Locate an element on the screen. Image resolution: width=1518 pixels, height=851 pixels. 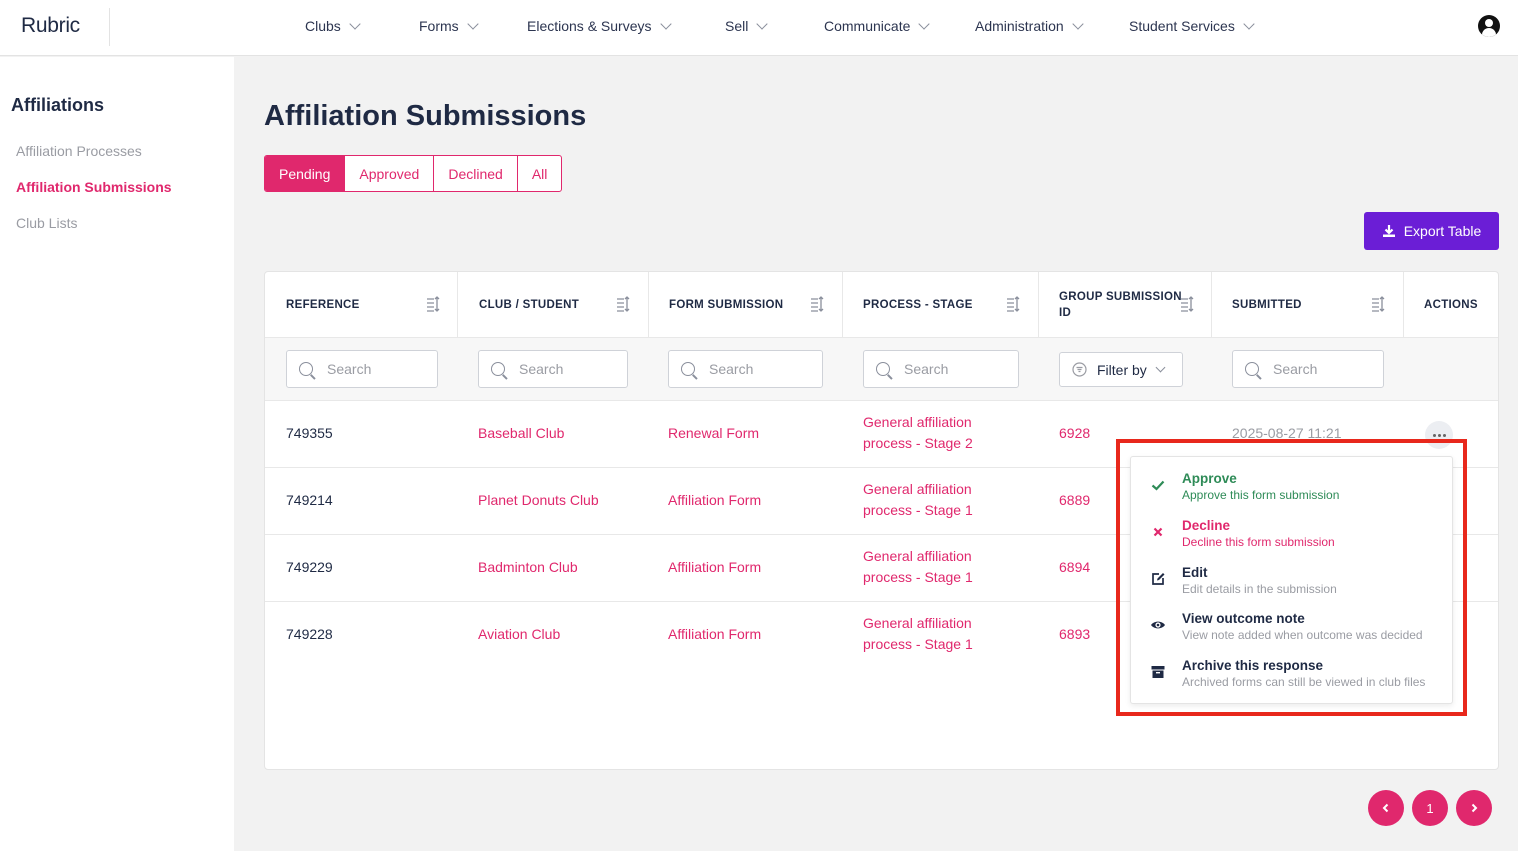
chevron-left-icon is located at coordinates (1385, 808).